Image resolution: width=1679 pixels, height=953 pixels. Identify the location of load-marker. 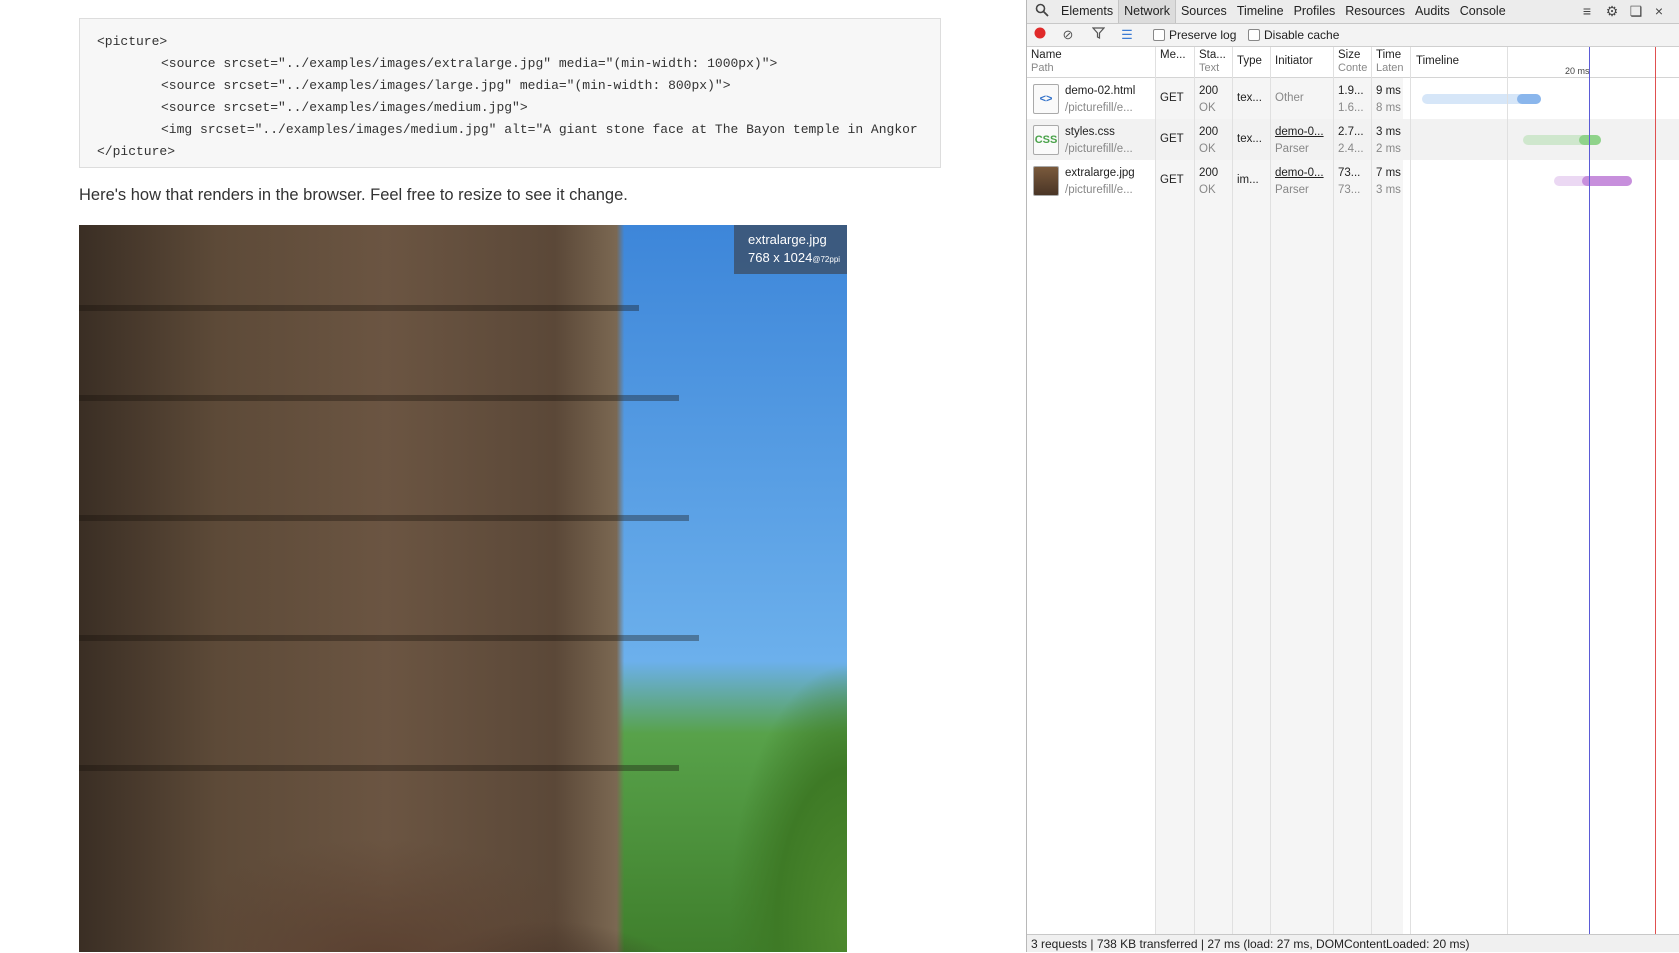
(1655, 490).